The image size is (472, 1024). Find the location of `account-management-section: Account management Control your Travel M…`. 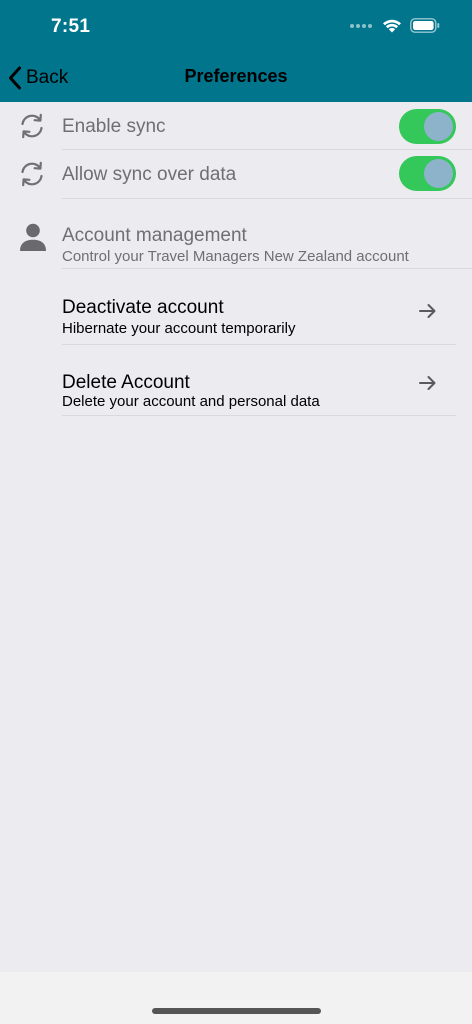

account-management-section: Account management Control your Travel M… is located at coordinates (236, 242).